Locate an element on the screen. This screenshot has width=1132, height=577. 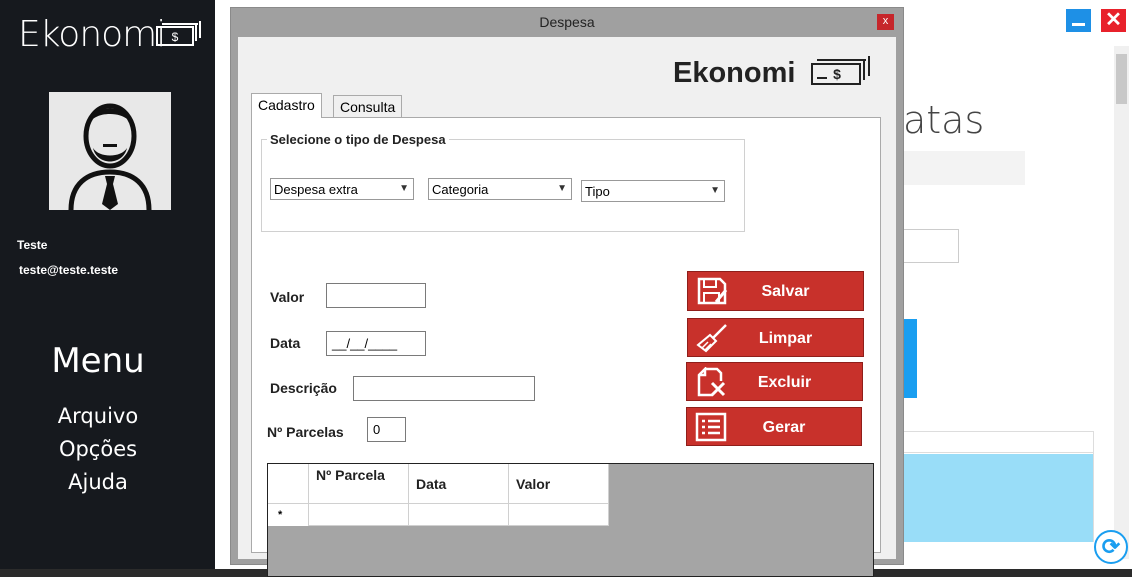
dialog-logo: Ekonomi is located at coordinates (734, 73).